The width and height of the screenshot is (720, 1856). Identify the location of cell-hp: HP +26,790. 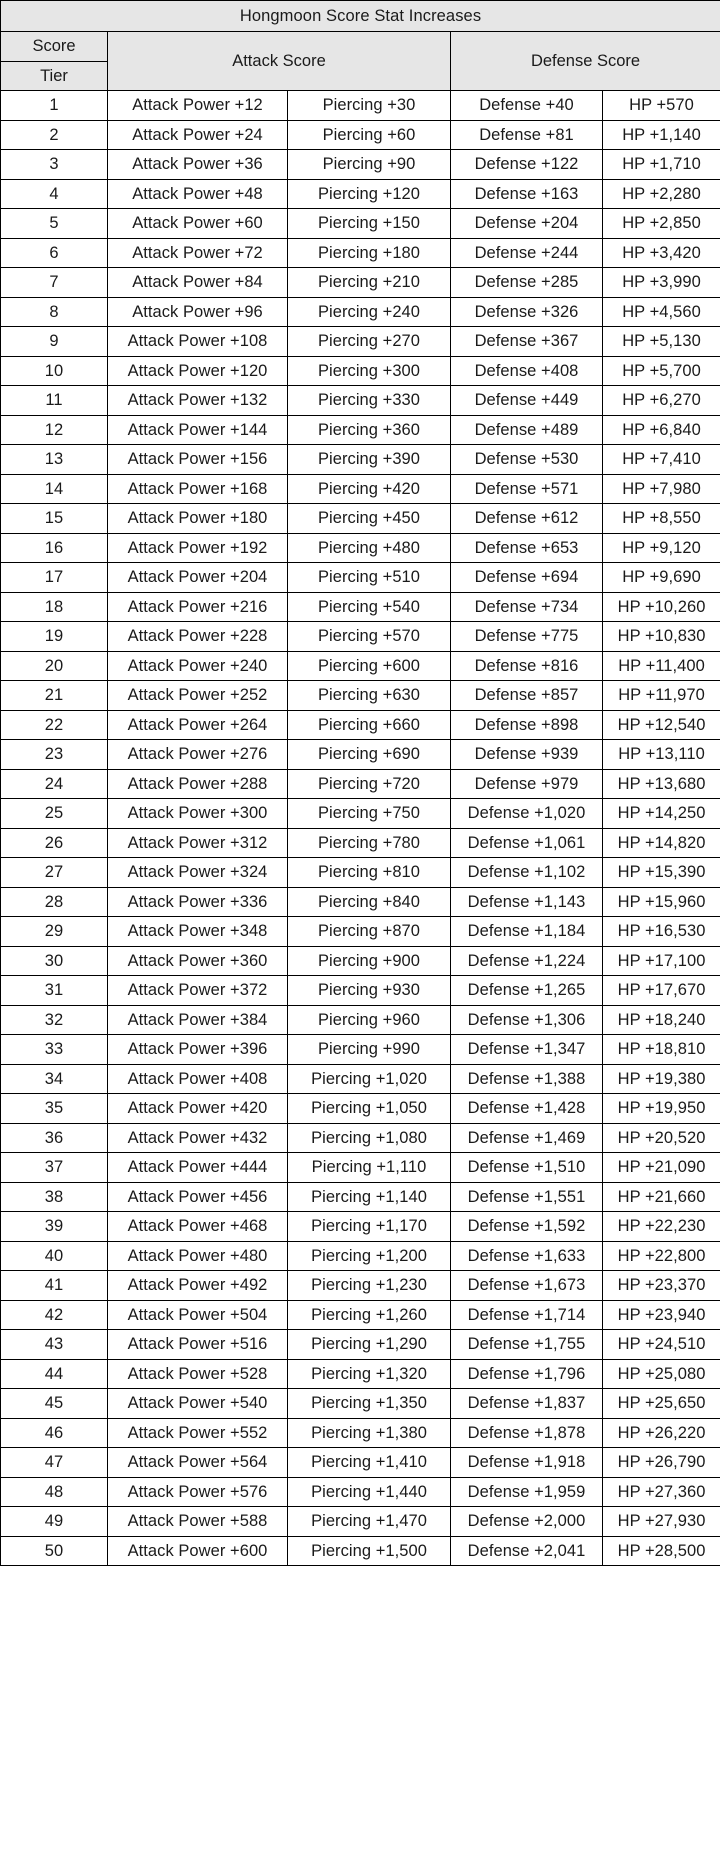
(660, 1462).